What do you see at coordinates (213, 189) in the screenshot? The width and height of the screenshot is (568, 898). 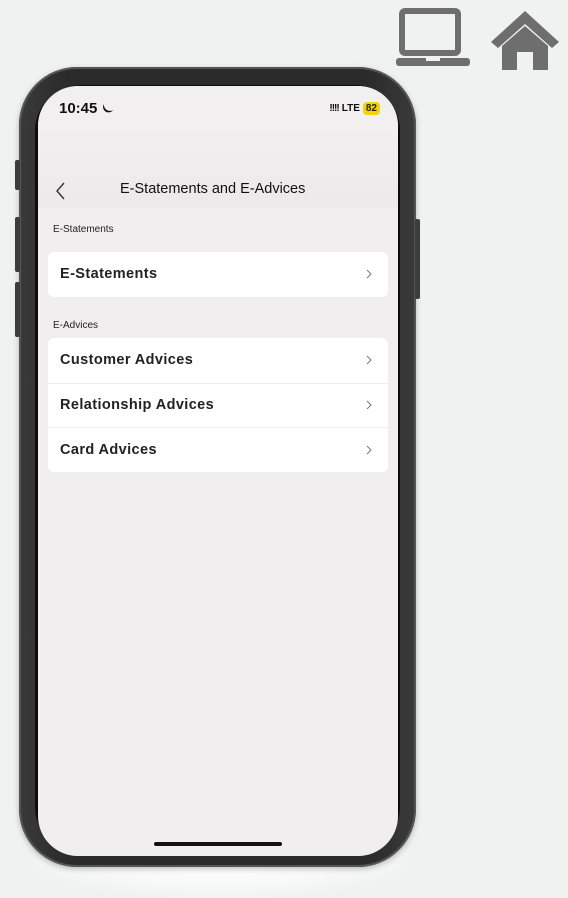 I see `page-title: E-Statements and E-Advices` at bounding box center [213, 189].